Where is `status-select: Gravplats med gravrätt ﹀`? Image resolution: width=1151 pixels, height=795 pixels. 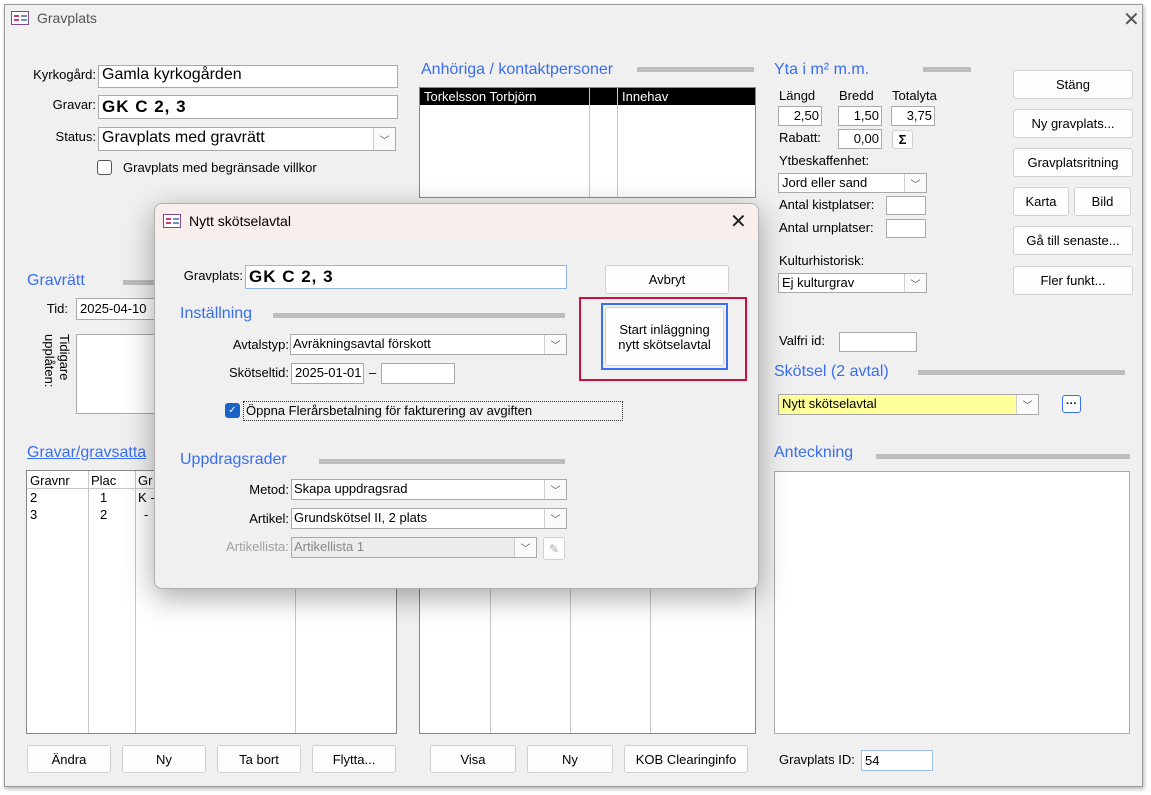 status-select: Gravplats med gravrätt ﹀ is located at coordinates (247, 139).